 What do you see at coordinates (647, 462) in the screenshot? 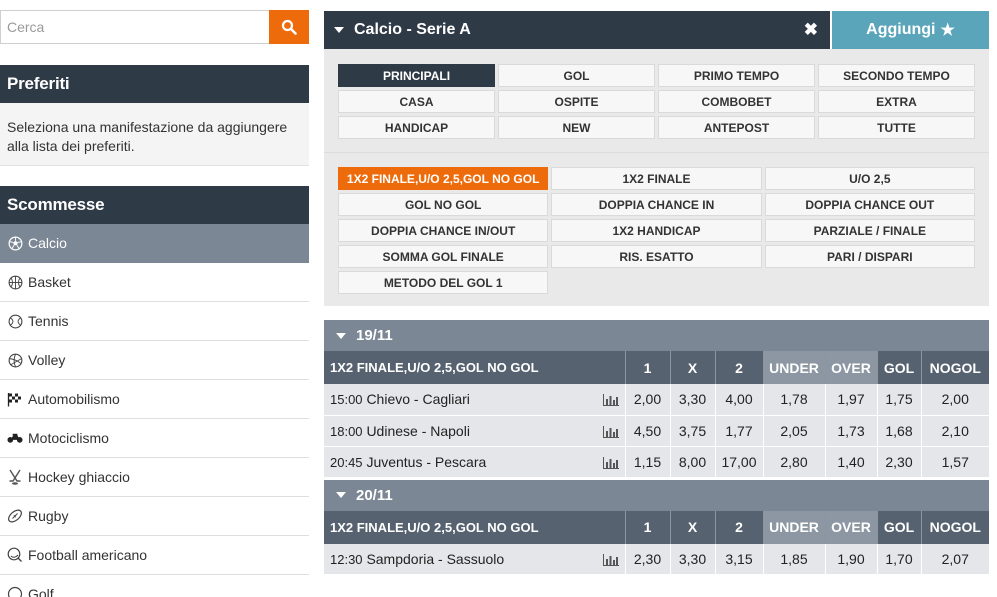
I see `odd-cell: 1,15` at bounding box center [647, 462].